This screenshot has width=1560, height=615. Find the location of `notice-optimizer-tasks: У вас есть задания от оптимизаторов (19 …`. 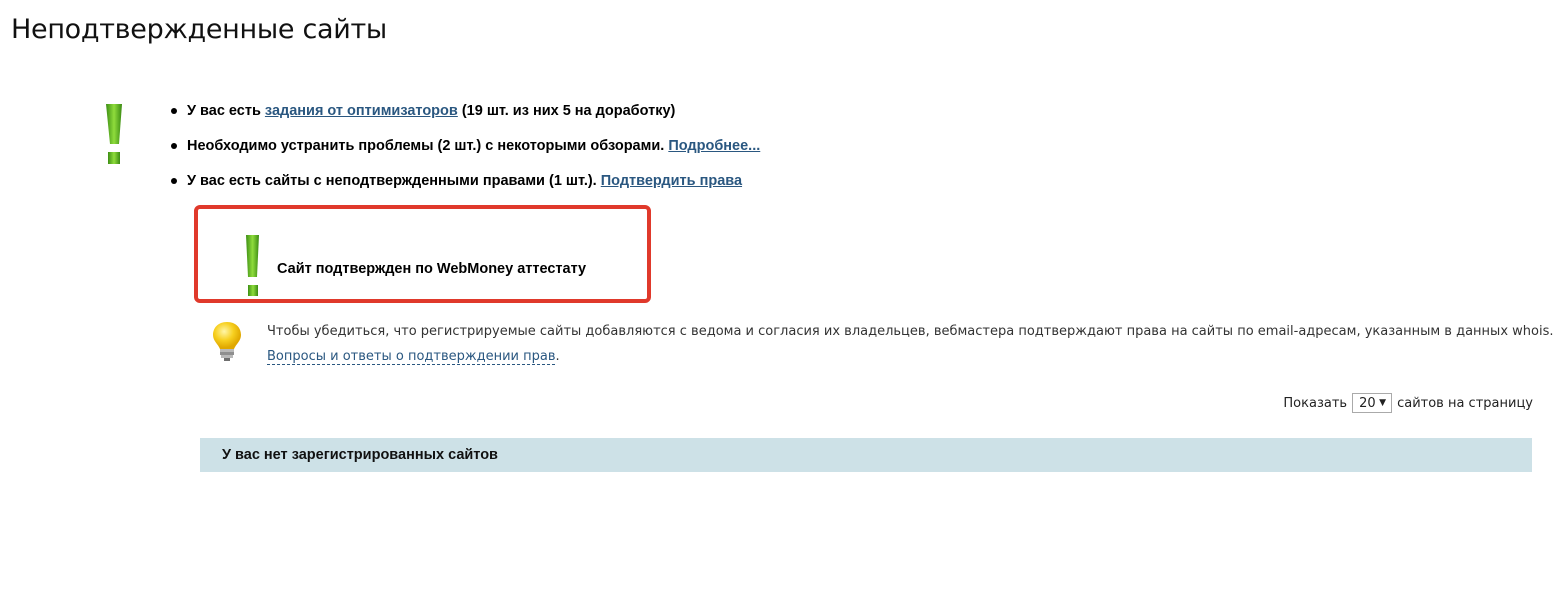

notice-optimizer-tasks: У вас есть задания от оптимизаторов (19 … is located at coordinates (463, 117).